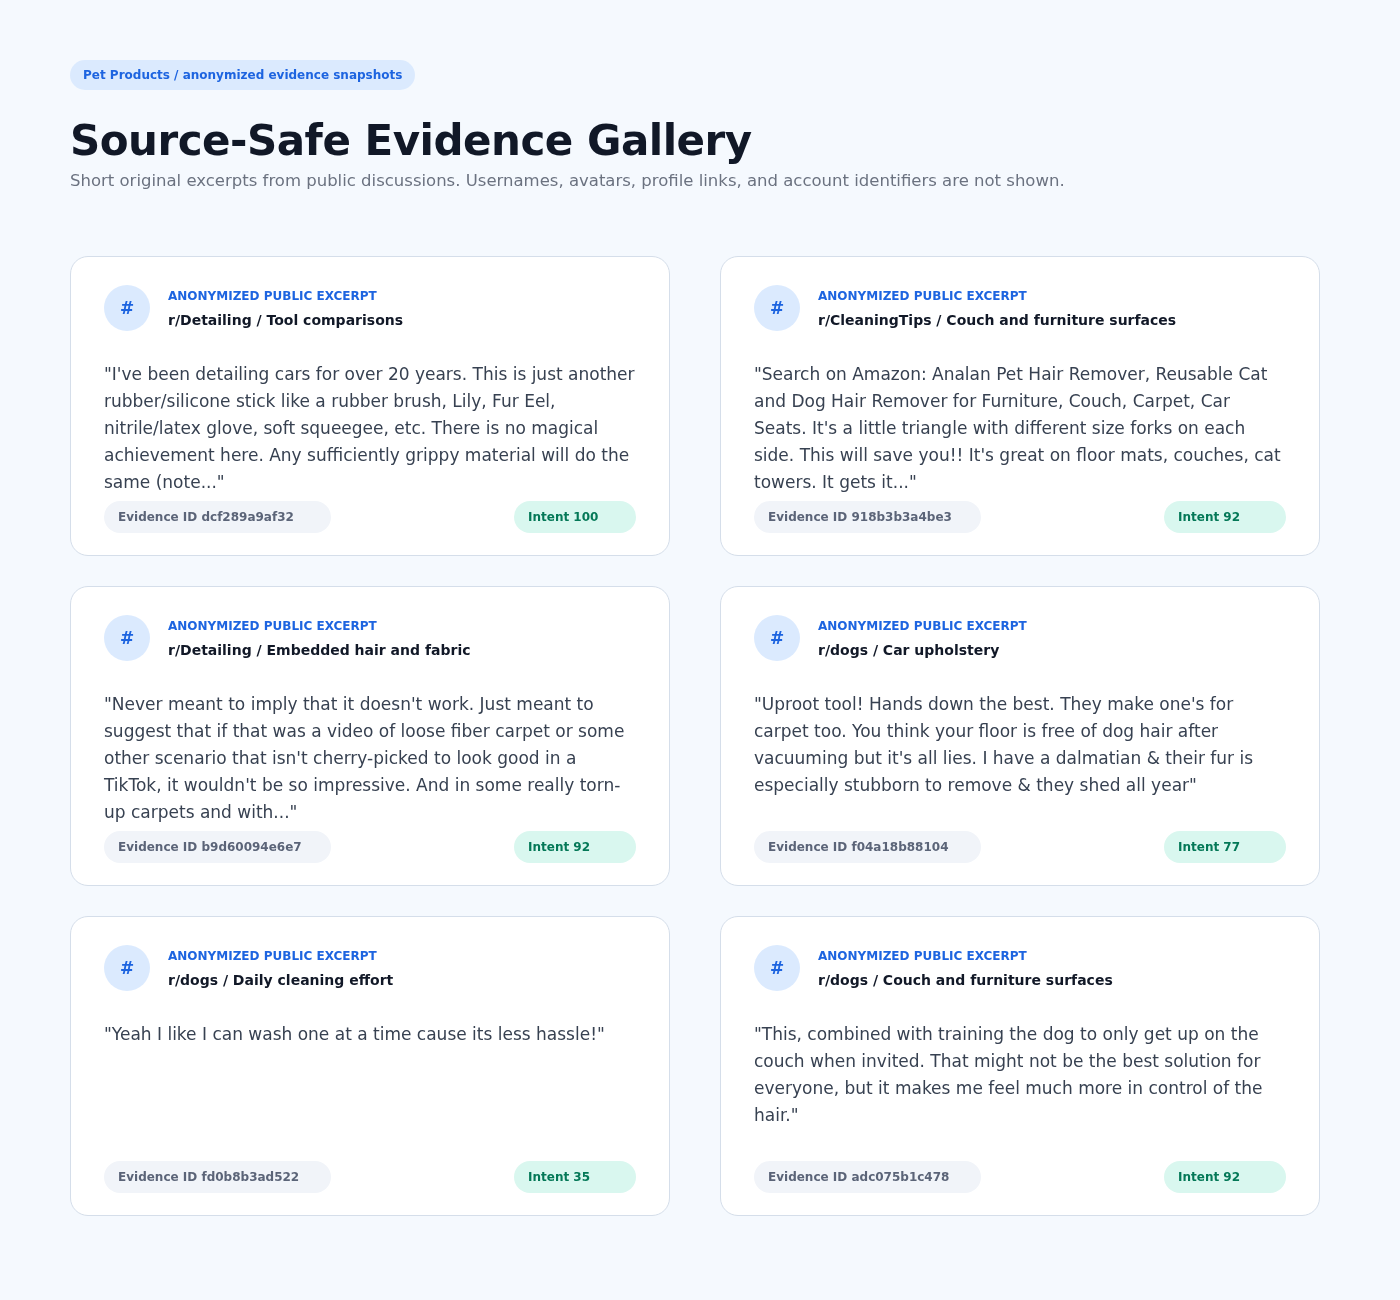 This screenshot has height=1300, width=1400. What do you see at coordinates (411, 140) in the screenshot?
I see `page-title: Source-Safe Evidence Gallery` at bounding box center [411, 140].